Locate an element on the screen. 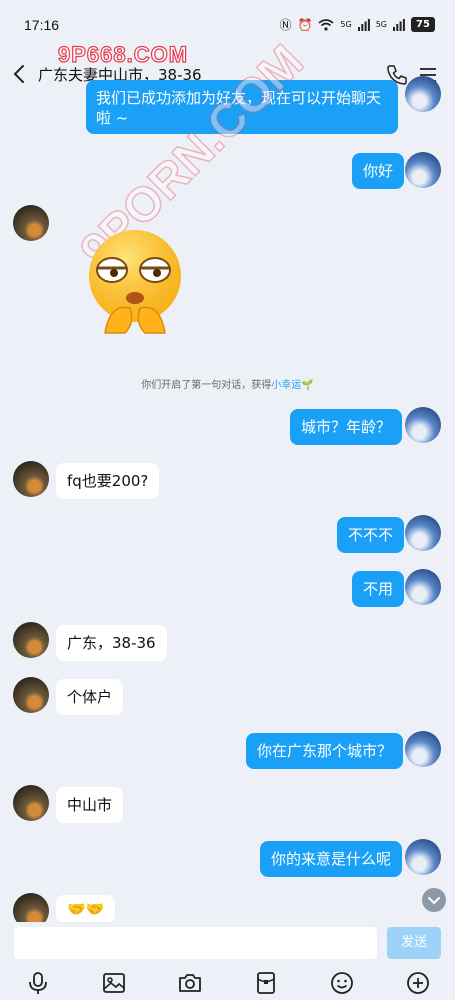  toolbar is located at coordinates (227, 984).